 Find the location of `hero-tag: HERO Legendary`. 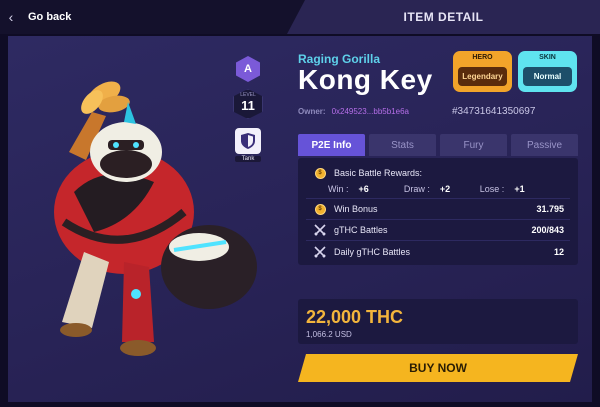

hero-tag: HERO Legendary is located at coordinates (482, 71).